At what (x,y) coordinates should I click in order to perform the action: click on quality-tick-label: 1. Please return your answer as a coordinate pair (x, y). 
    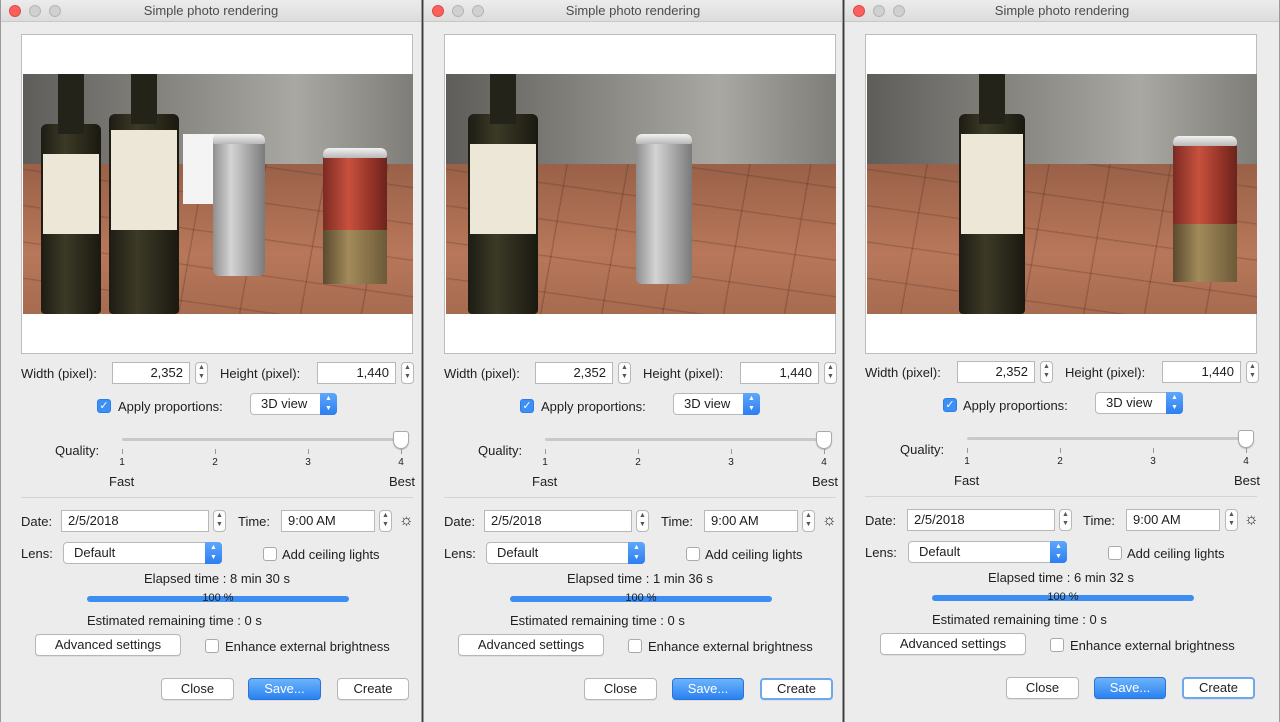
    Looking at the image, I should click on (545, 462).